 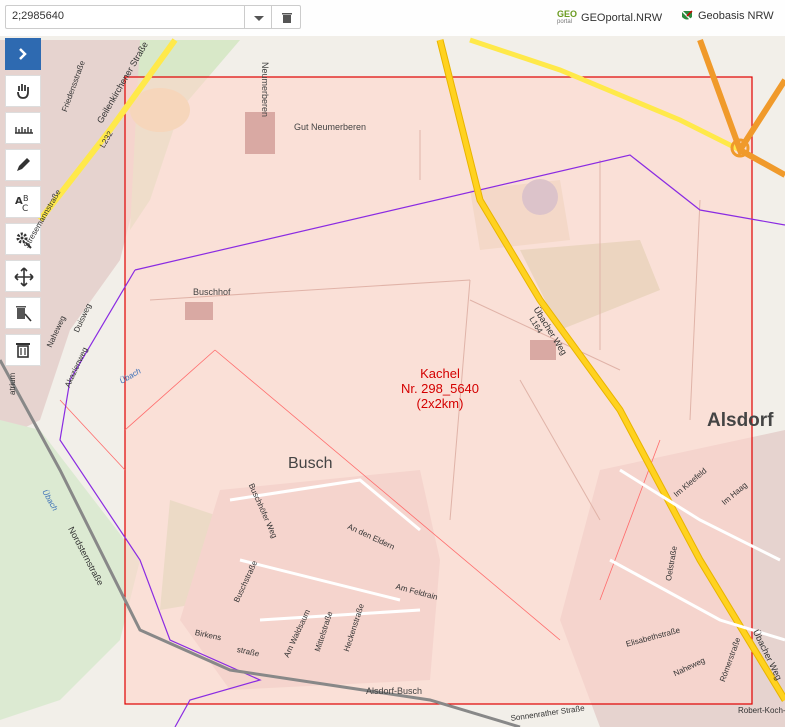 What do you see at coordinates (330, 127) in the screenshot?
I see `place-label-gut-neumerberen: Gut Neumerberen` at bounding box center [330, 127].